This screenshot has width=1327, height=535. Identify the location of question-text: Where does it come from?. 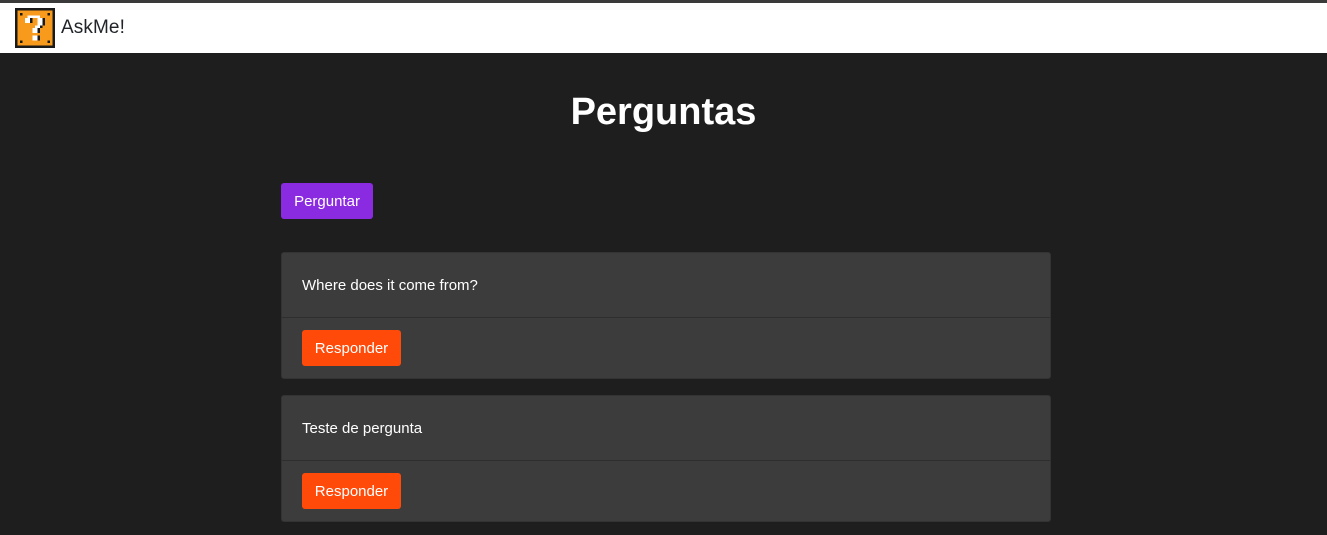
(666, 285).